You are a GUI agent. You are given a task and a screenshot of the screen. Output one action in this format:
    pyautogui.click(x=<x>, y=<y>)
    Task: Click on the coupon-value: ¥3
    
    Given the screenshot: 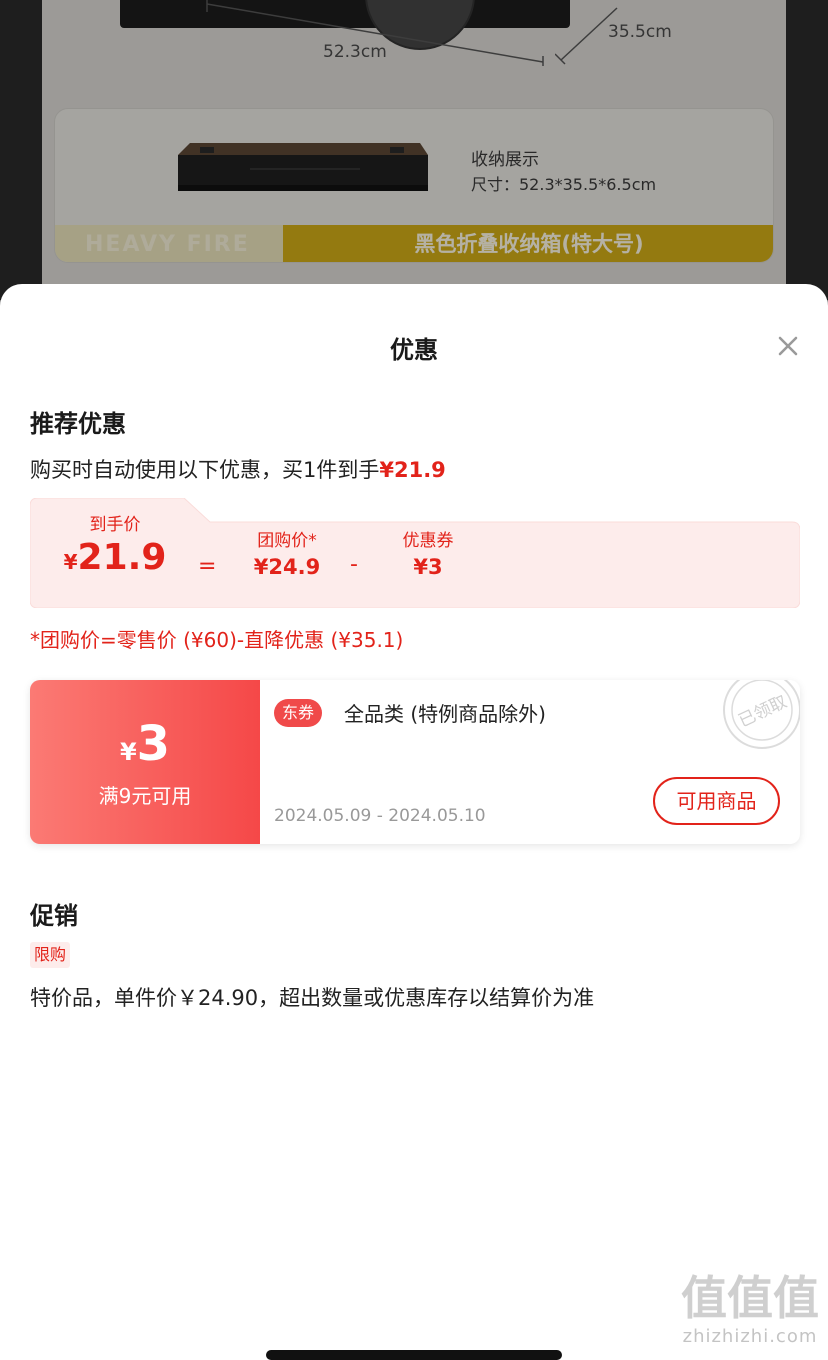 What is the action you would take?
    pyautogui.click(x=428, y=567)
    